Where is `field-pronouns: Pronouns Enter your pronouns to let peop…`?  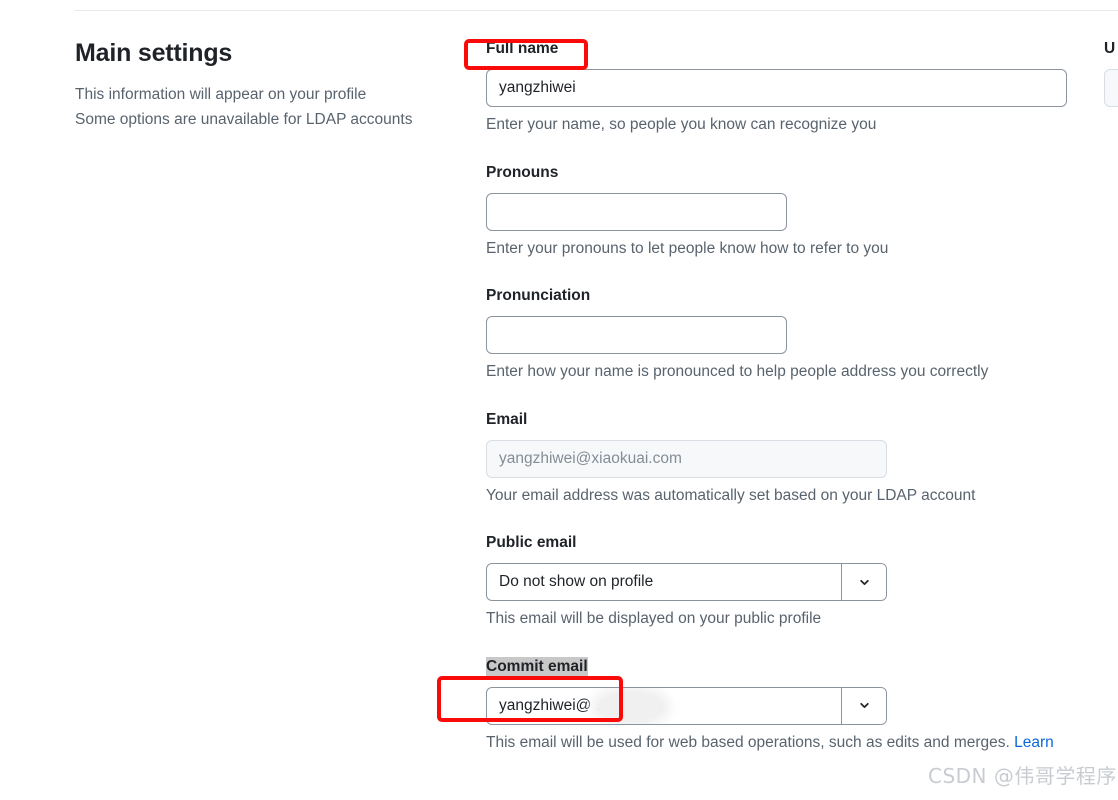 field-pronouns: Pronouns Enter your pronouns to let peop… is located at coordinates (786, 211).